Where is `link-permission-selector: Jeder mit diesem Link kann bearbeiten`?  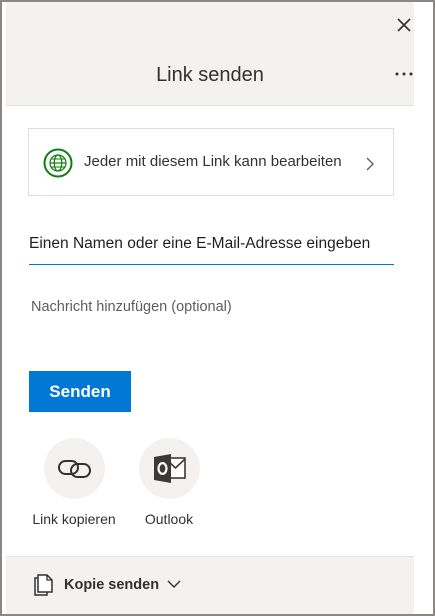 link-permission-selector: Jeder mit diesem Link kann bearbeiten is located at coordinates (211, 162).